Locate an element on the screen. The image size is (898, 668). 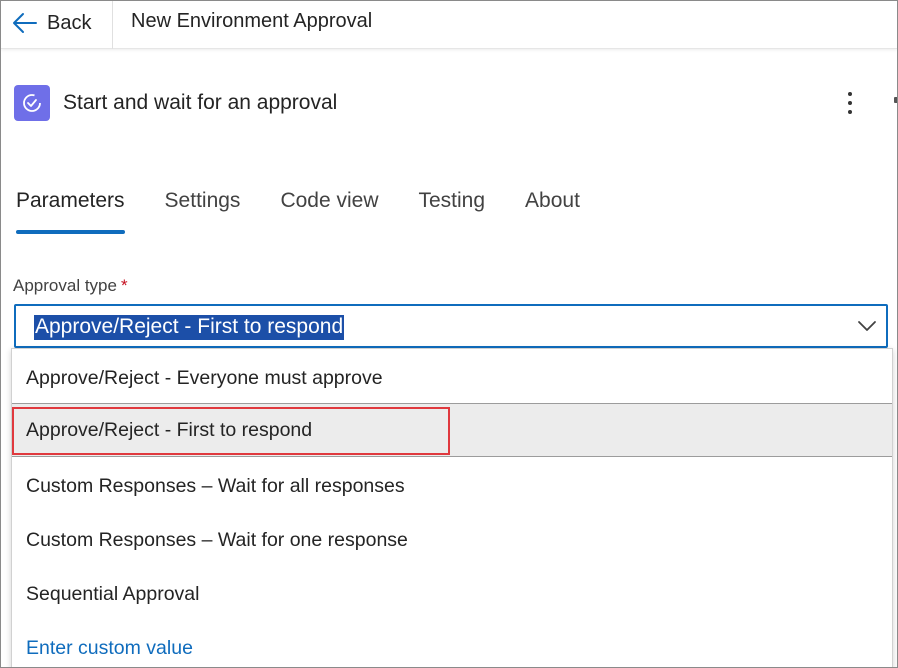
enter-custom-value-option: Enter custom value is located at coordinates (452, 644).